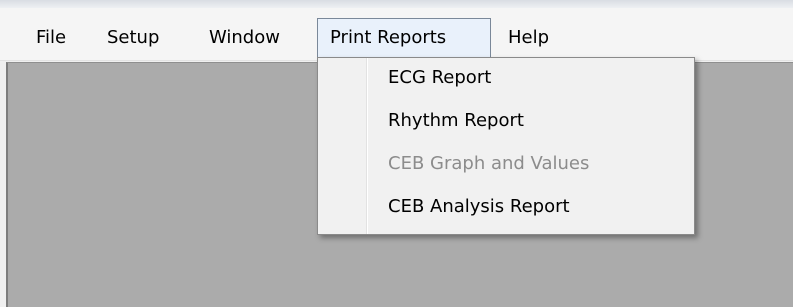 Image resolution: width=793 pixels, height=307 pixels. Describe the element at coordinates (488, 164) in the screenshot. I see `menu-item-ceb-graph-and-values: CEB Graph and Values` at that location.